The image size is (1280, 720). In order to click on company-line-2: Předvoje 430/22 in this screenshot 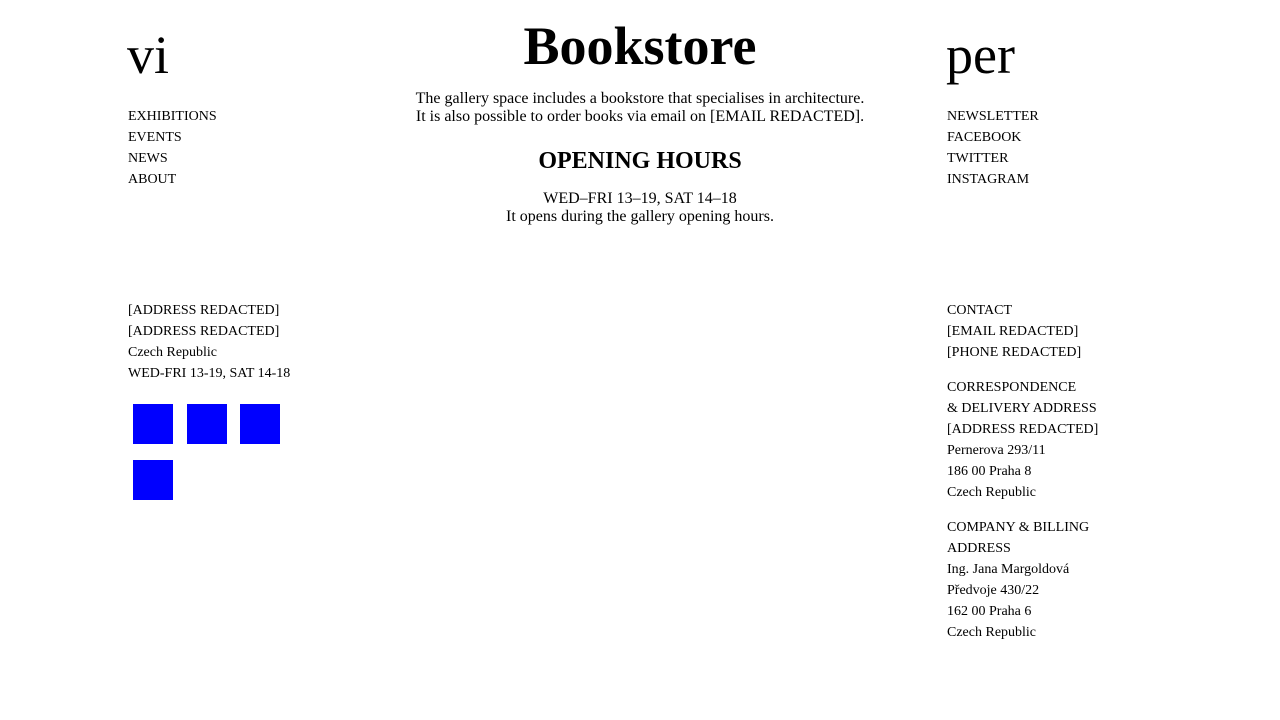, I will do `click(993, 590)`.